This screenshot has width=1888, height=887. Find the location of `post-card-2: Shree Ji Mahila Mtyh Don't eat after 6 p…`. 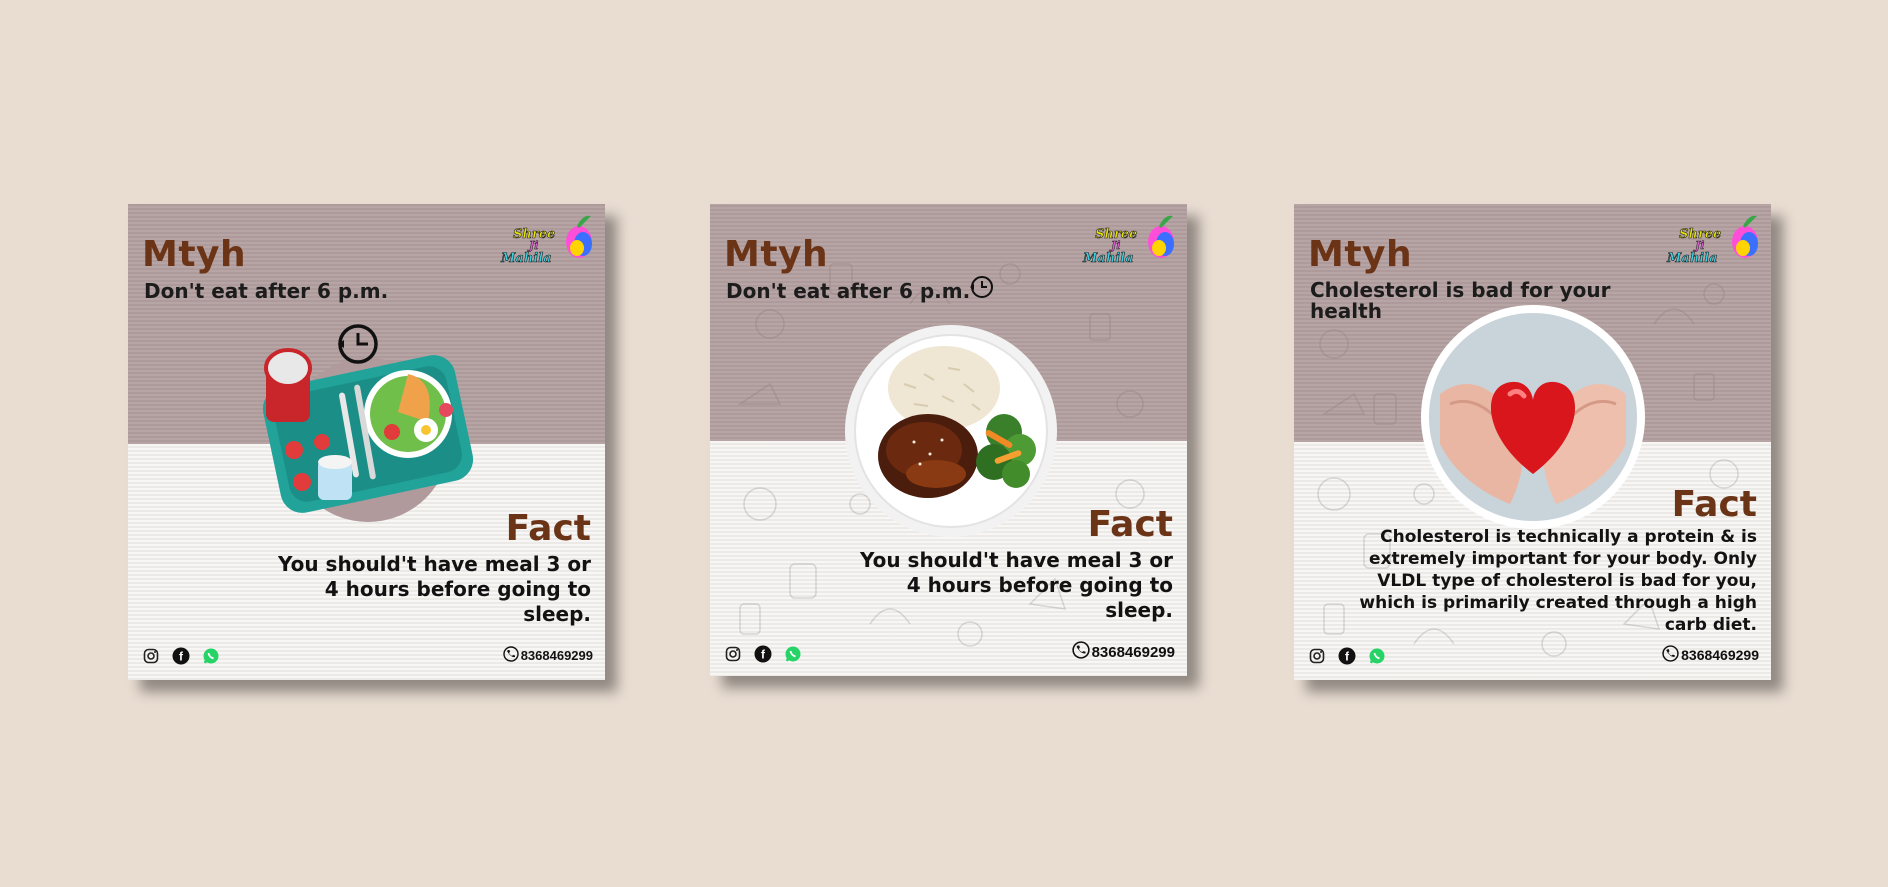

post-card-2: Shree Ji Mahila Mtyh Don't eat after 6 p… is located at coordinates (948, 440).